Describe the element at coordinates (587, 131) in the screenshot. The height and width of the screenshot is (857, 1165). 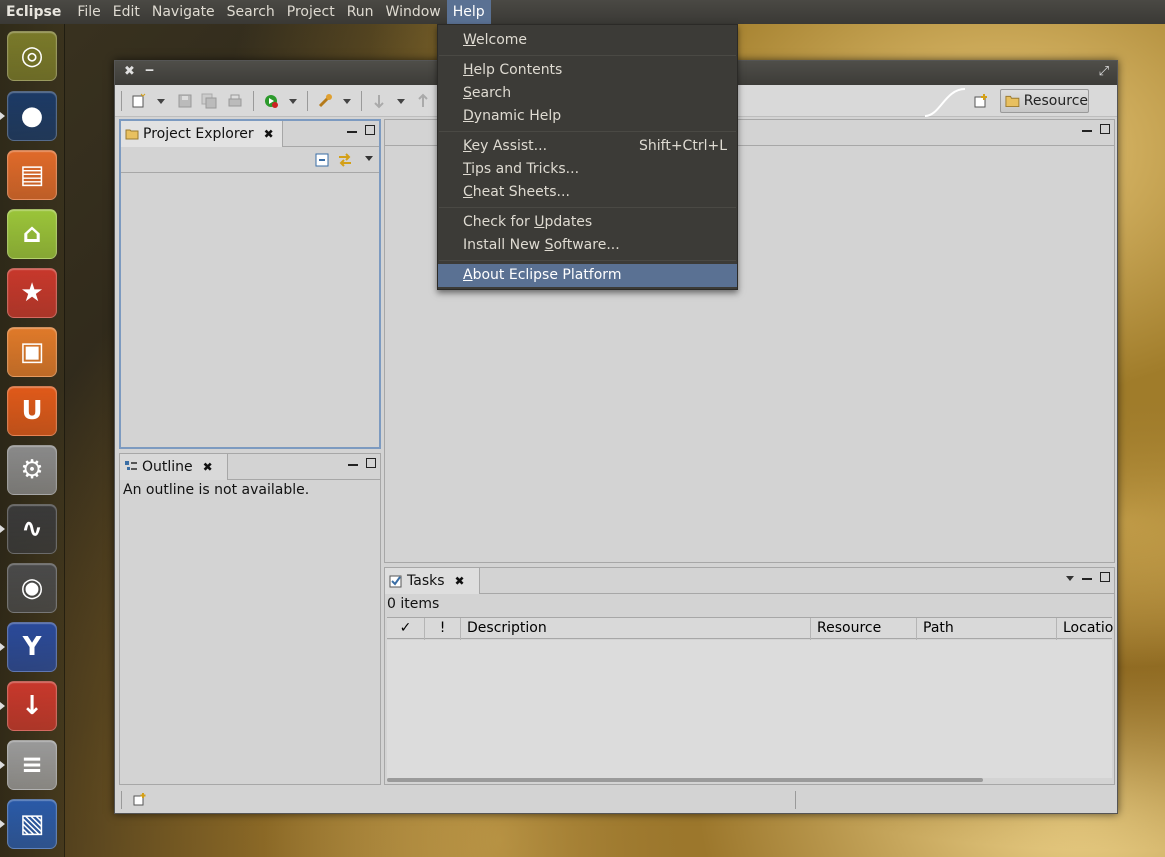
I see `menu-separator` at that location.